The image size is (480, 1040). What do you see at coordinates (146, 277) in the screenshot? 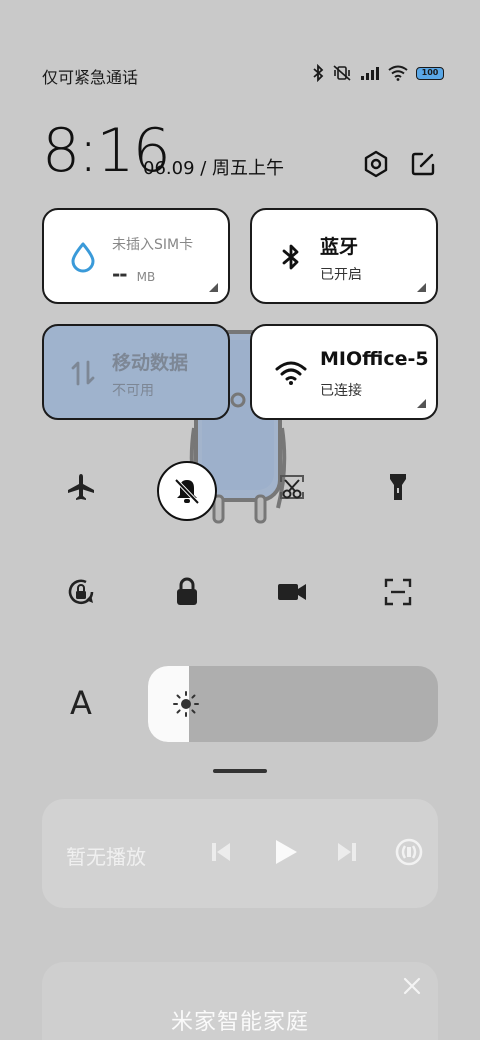
I see `data-usage-unit: MB` at bounding box center [146, 277].